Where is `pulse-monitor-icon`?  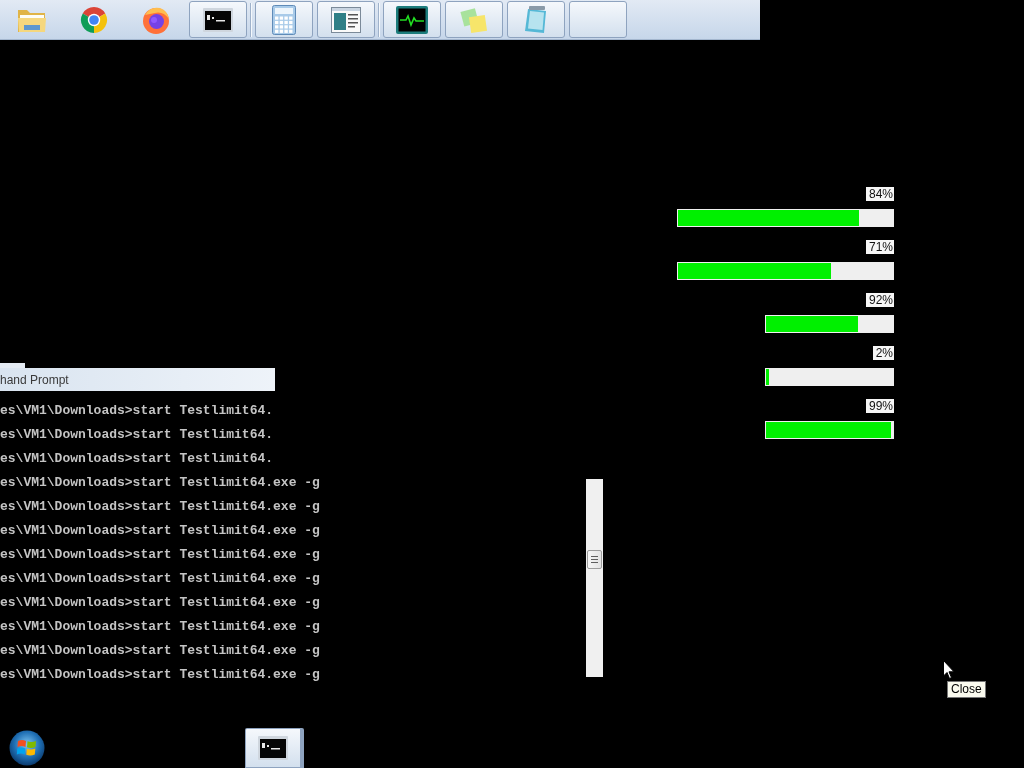 pulse-monitor-icon is located at coordinates (412, 19).